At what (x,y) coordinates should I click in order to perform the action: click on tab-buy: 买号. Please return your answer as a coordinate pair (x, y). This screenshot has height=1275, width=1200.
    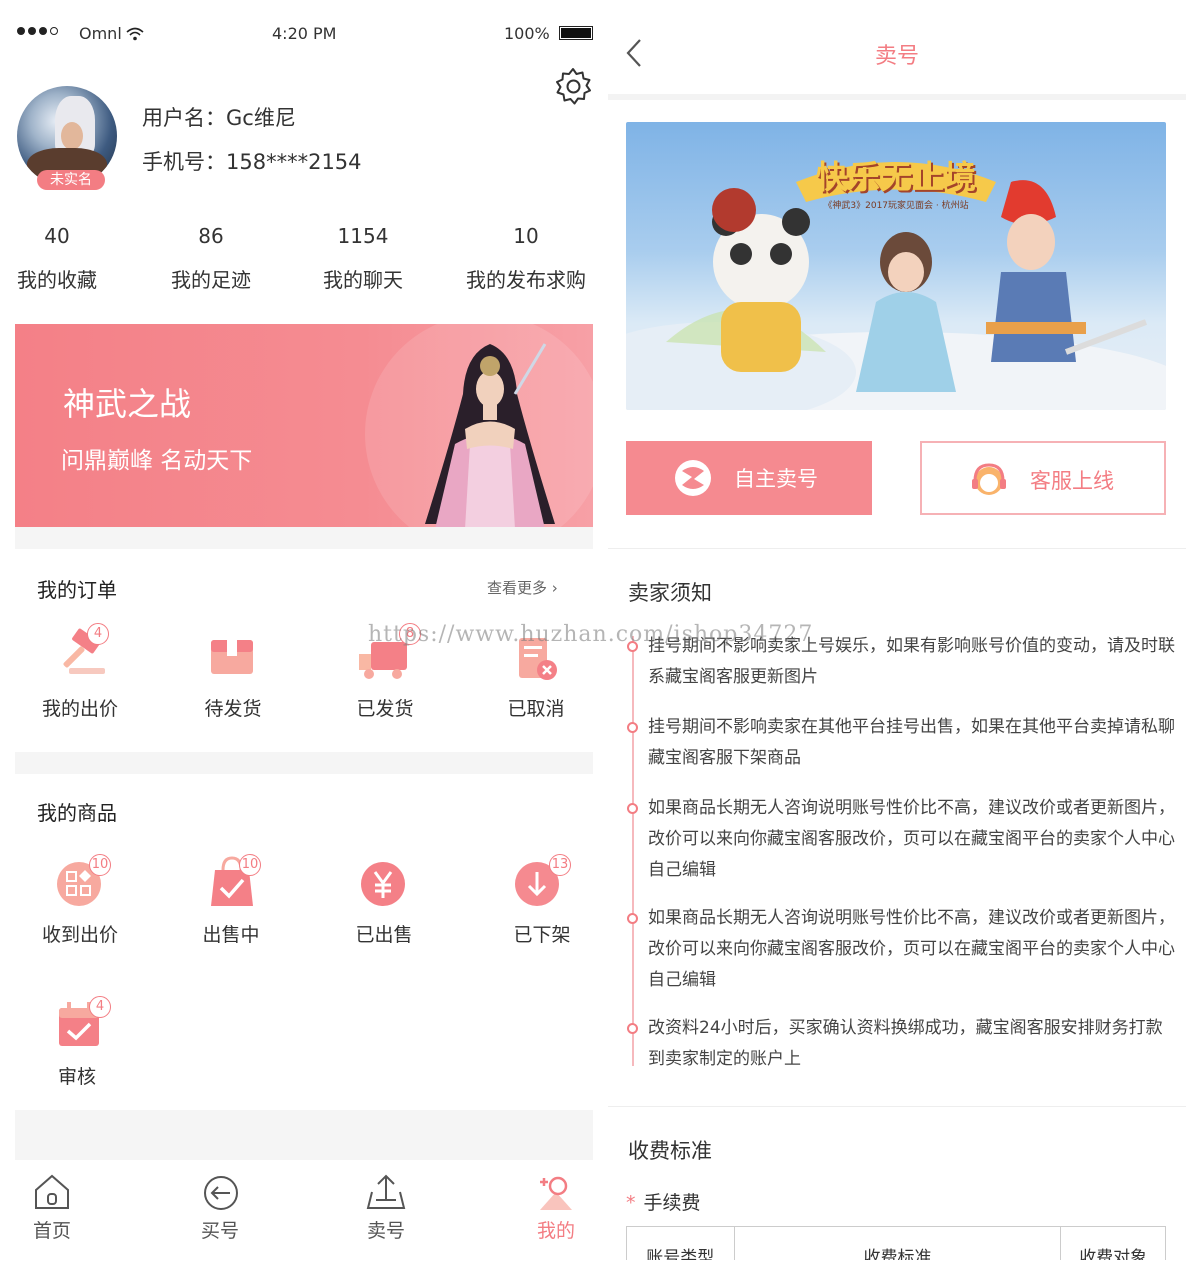
    Looking at the image, I should click on (220, 1207).